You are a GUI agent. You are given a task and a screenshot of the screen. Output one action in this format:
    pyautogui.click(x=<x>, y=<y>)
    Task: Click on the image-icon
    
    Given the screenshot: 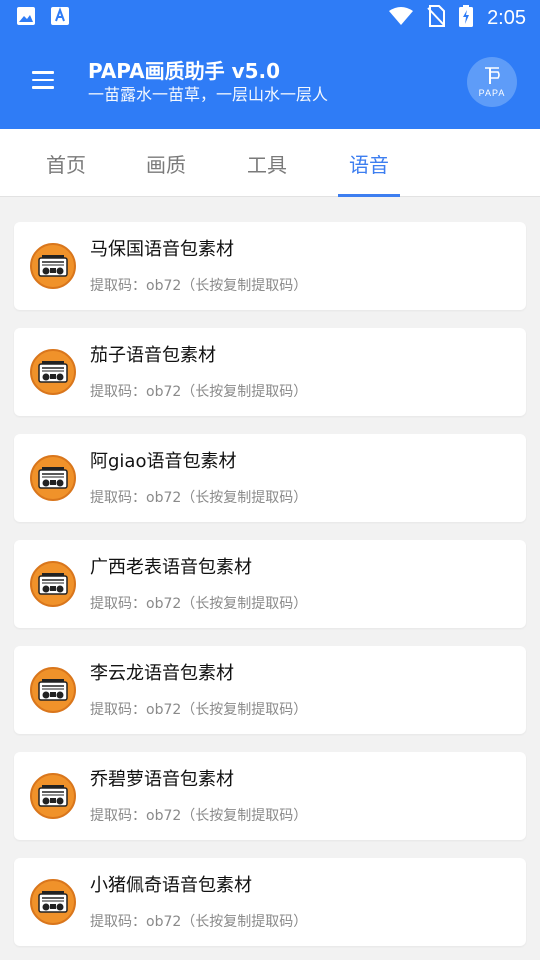 What is the action you would take?
    pyautogui.click(x=26, y=18)
    